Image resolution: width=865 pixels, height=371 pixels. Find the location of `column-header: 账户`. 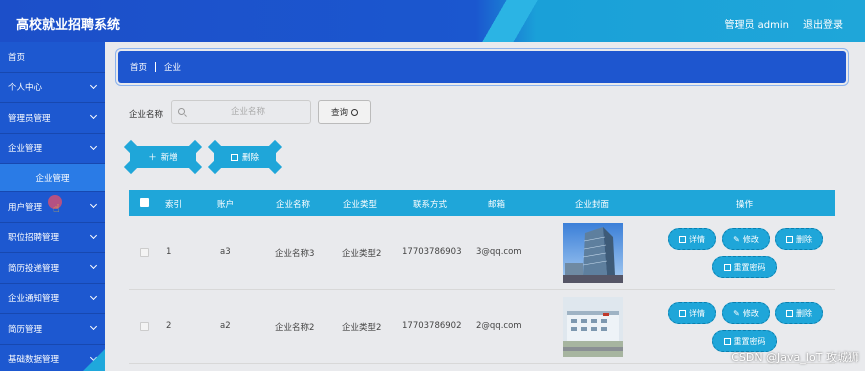

column-header: 账户 is located at coordinates (226, 205).